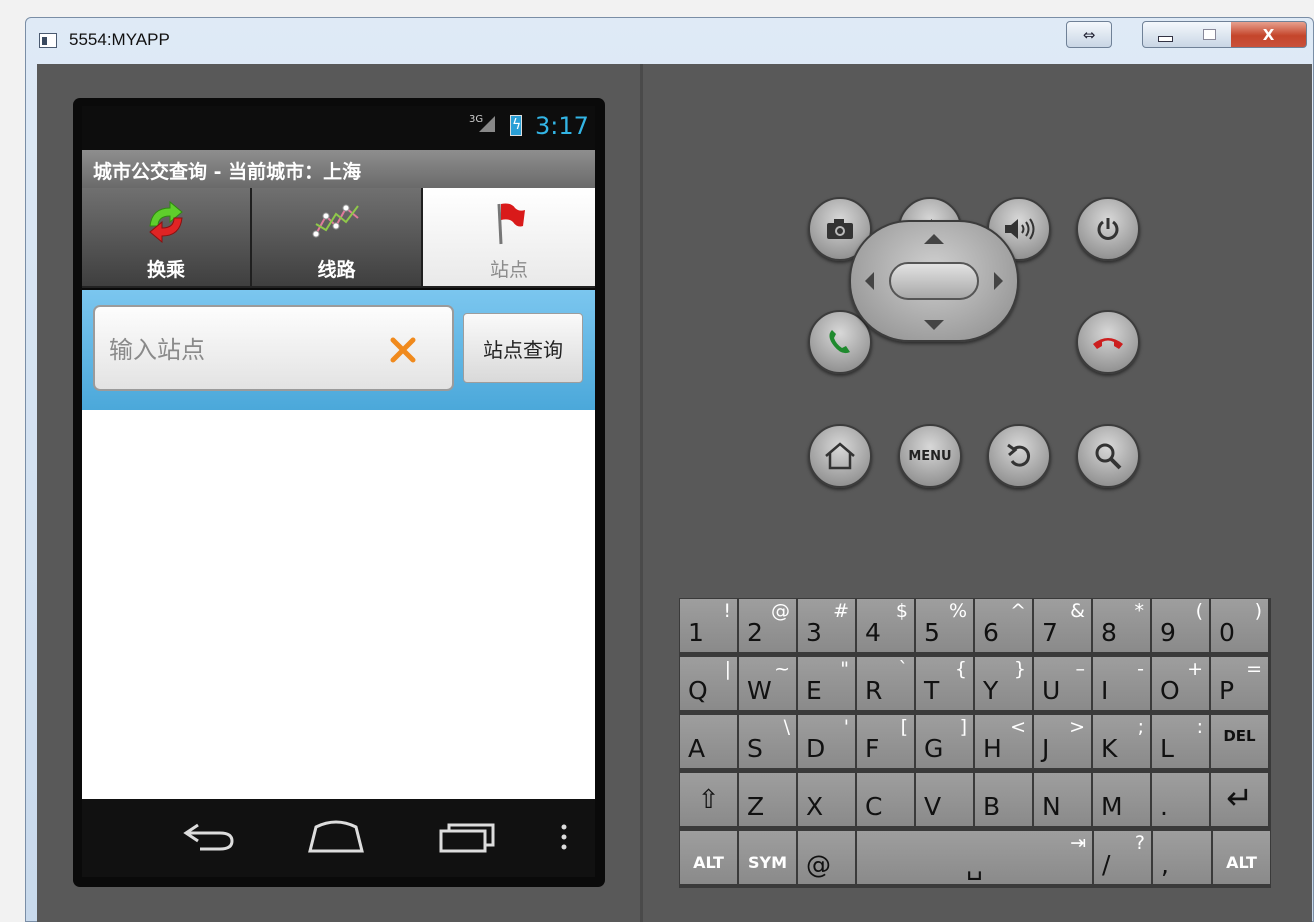 The height and width of the screenshot is (922, 1314). Describe the element at coordinates (1180, 741) in the screenshot. I see `key-2-8: L:` at that location.